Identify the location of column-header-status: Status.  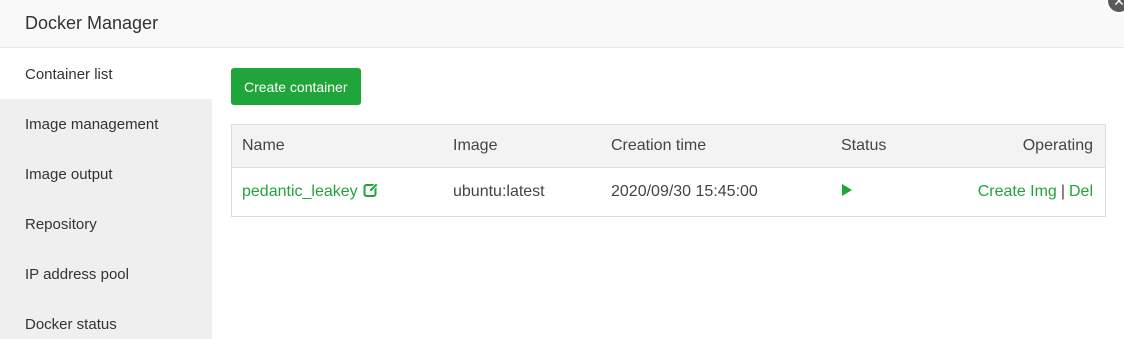
(864, 145).